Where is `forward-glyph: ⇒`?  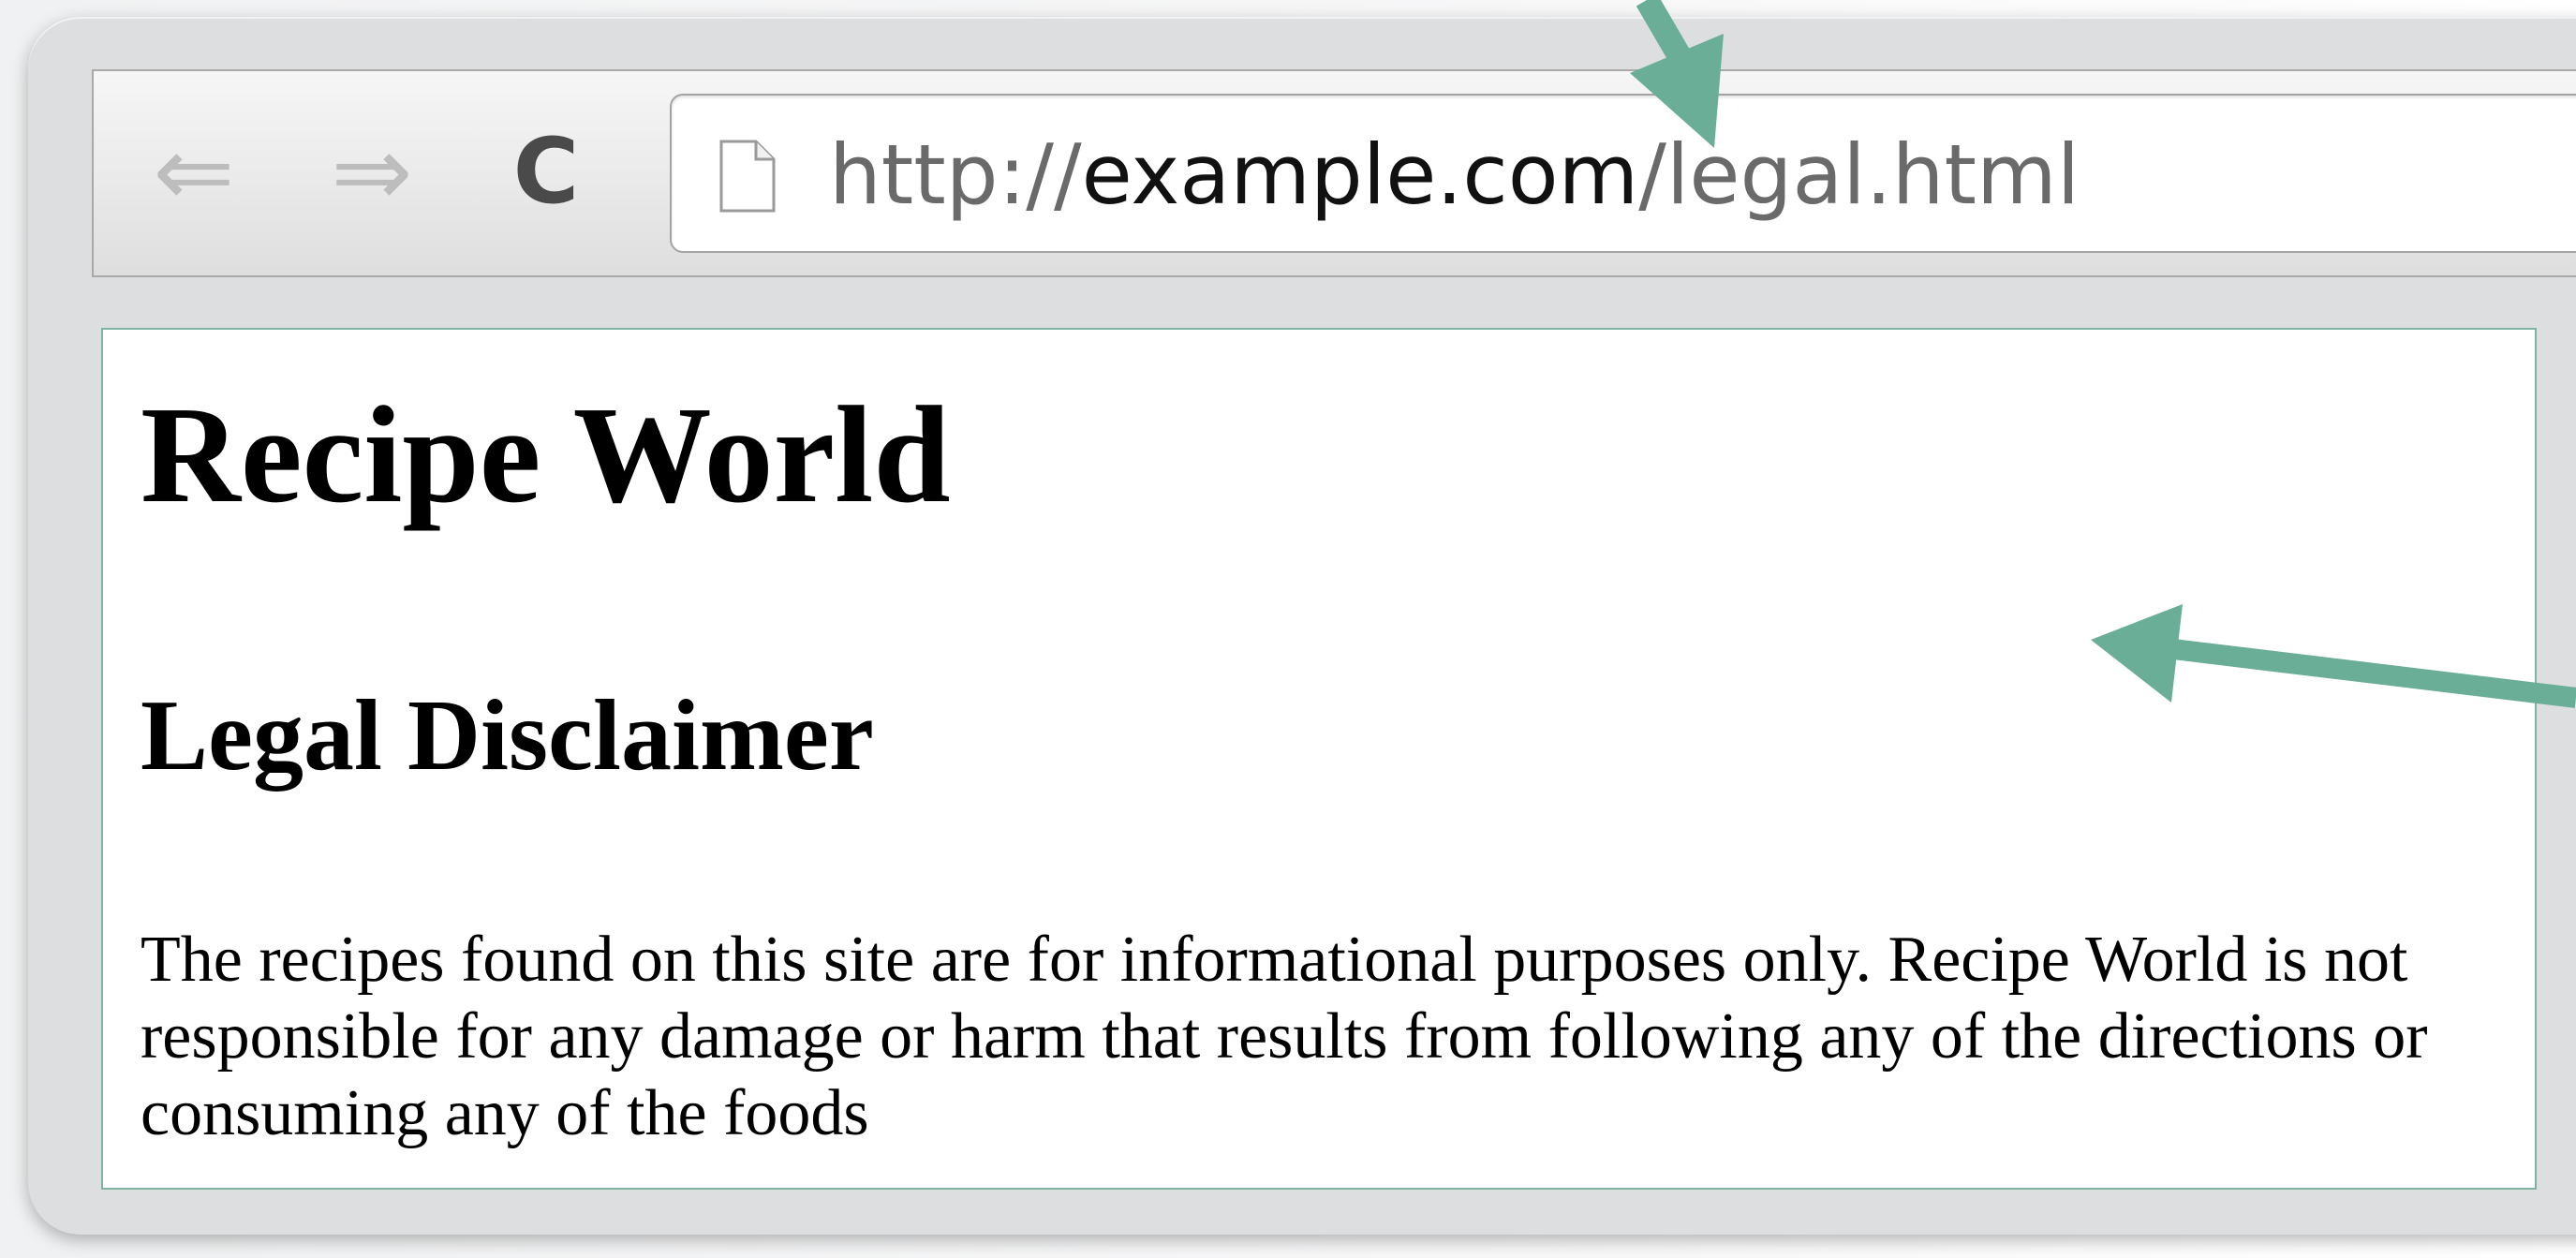
forward-glyph: ⇒ is located at coordinates (372, 171).